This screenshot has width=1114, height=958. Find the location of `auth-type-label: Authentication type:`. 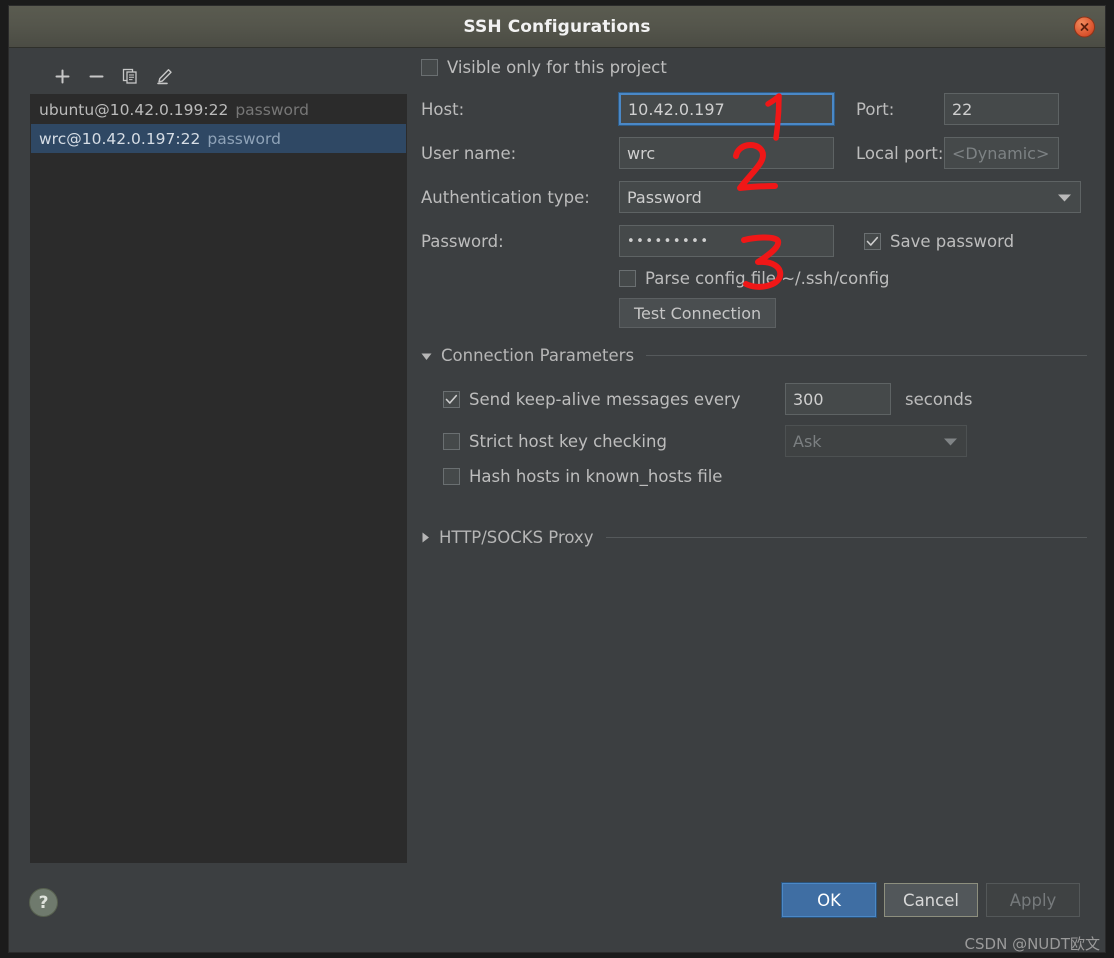

auth-type-label: Authentication type: is located at coordinates (505, 197).